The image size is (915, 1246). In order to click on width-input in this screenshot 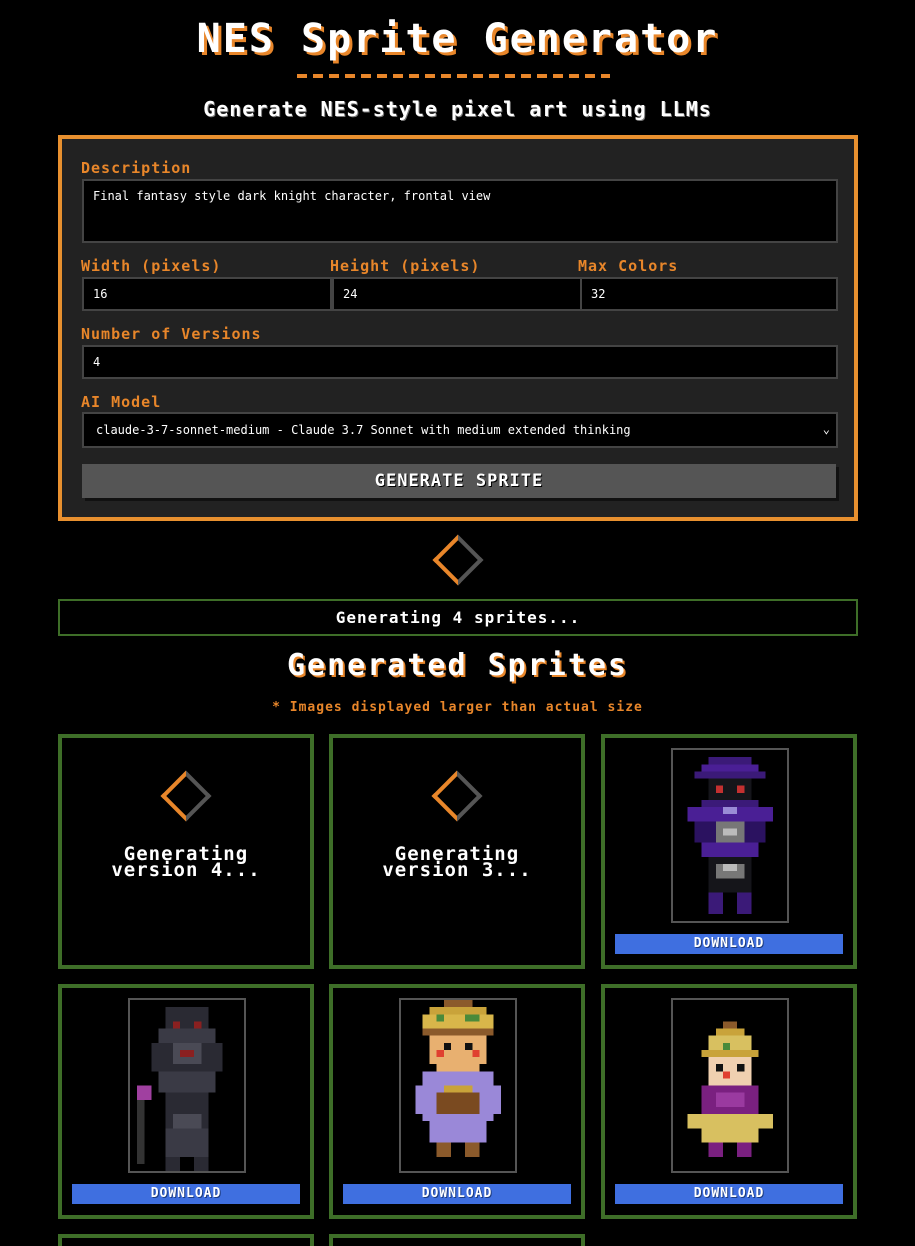, I will do `click(207, 294)`.